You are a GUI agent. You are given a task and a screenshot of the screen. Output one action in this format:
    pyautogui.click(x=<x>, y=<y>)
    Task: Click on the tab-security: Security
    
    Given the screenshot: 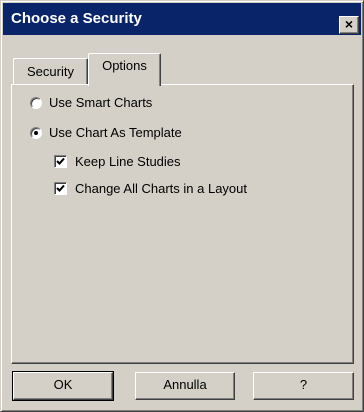 What is the action you would take?
    pyautogui.click(x=50, y=71)
    